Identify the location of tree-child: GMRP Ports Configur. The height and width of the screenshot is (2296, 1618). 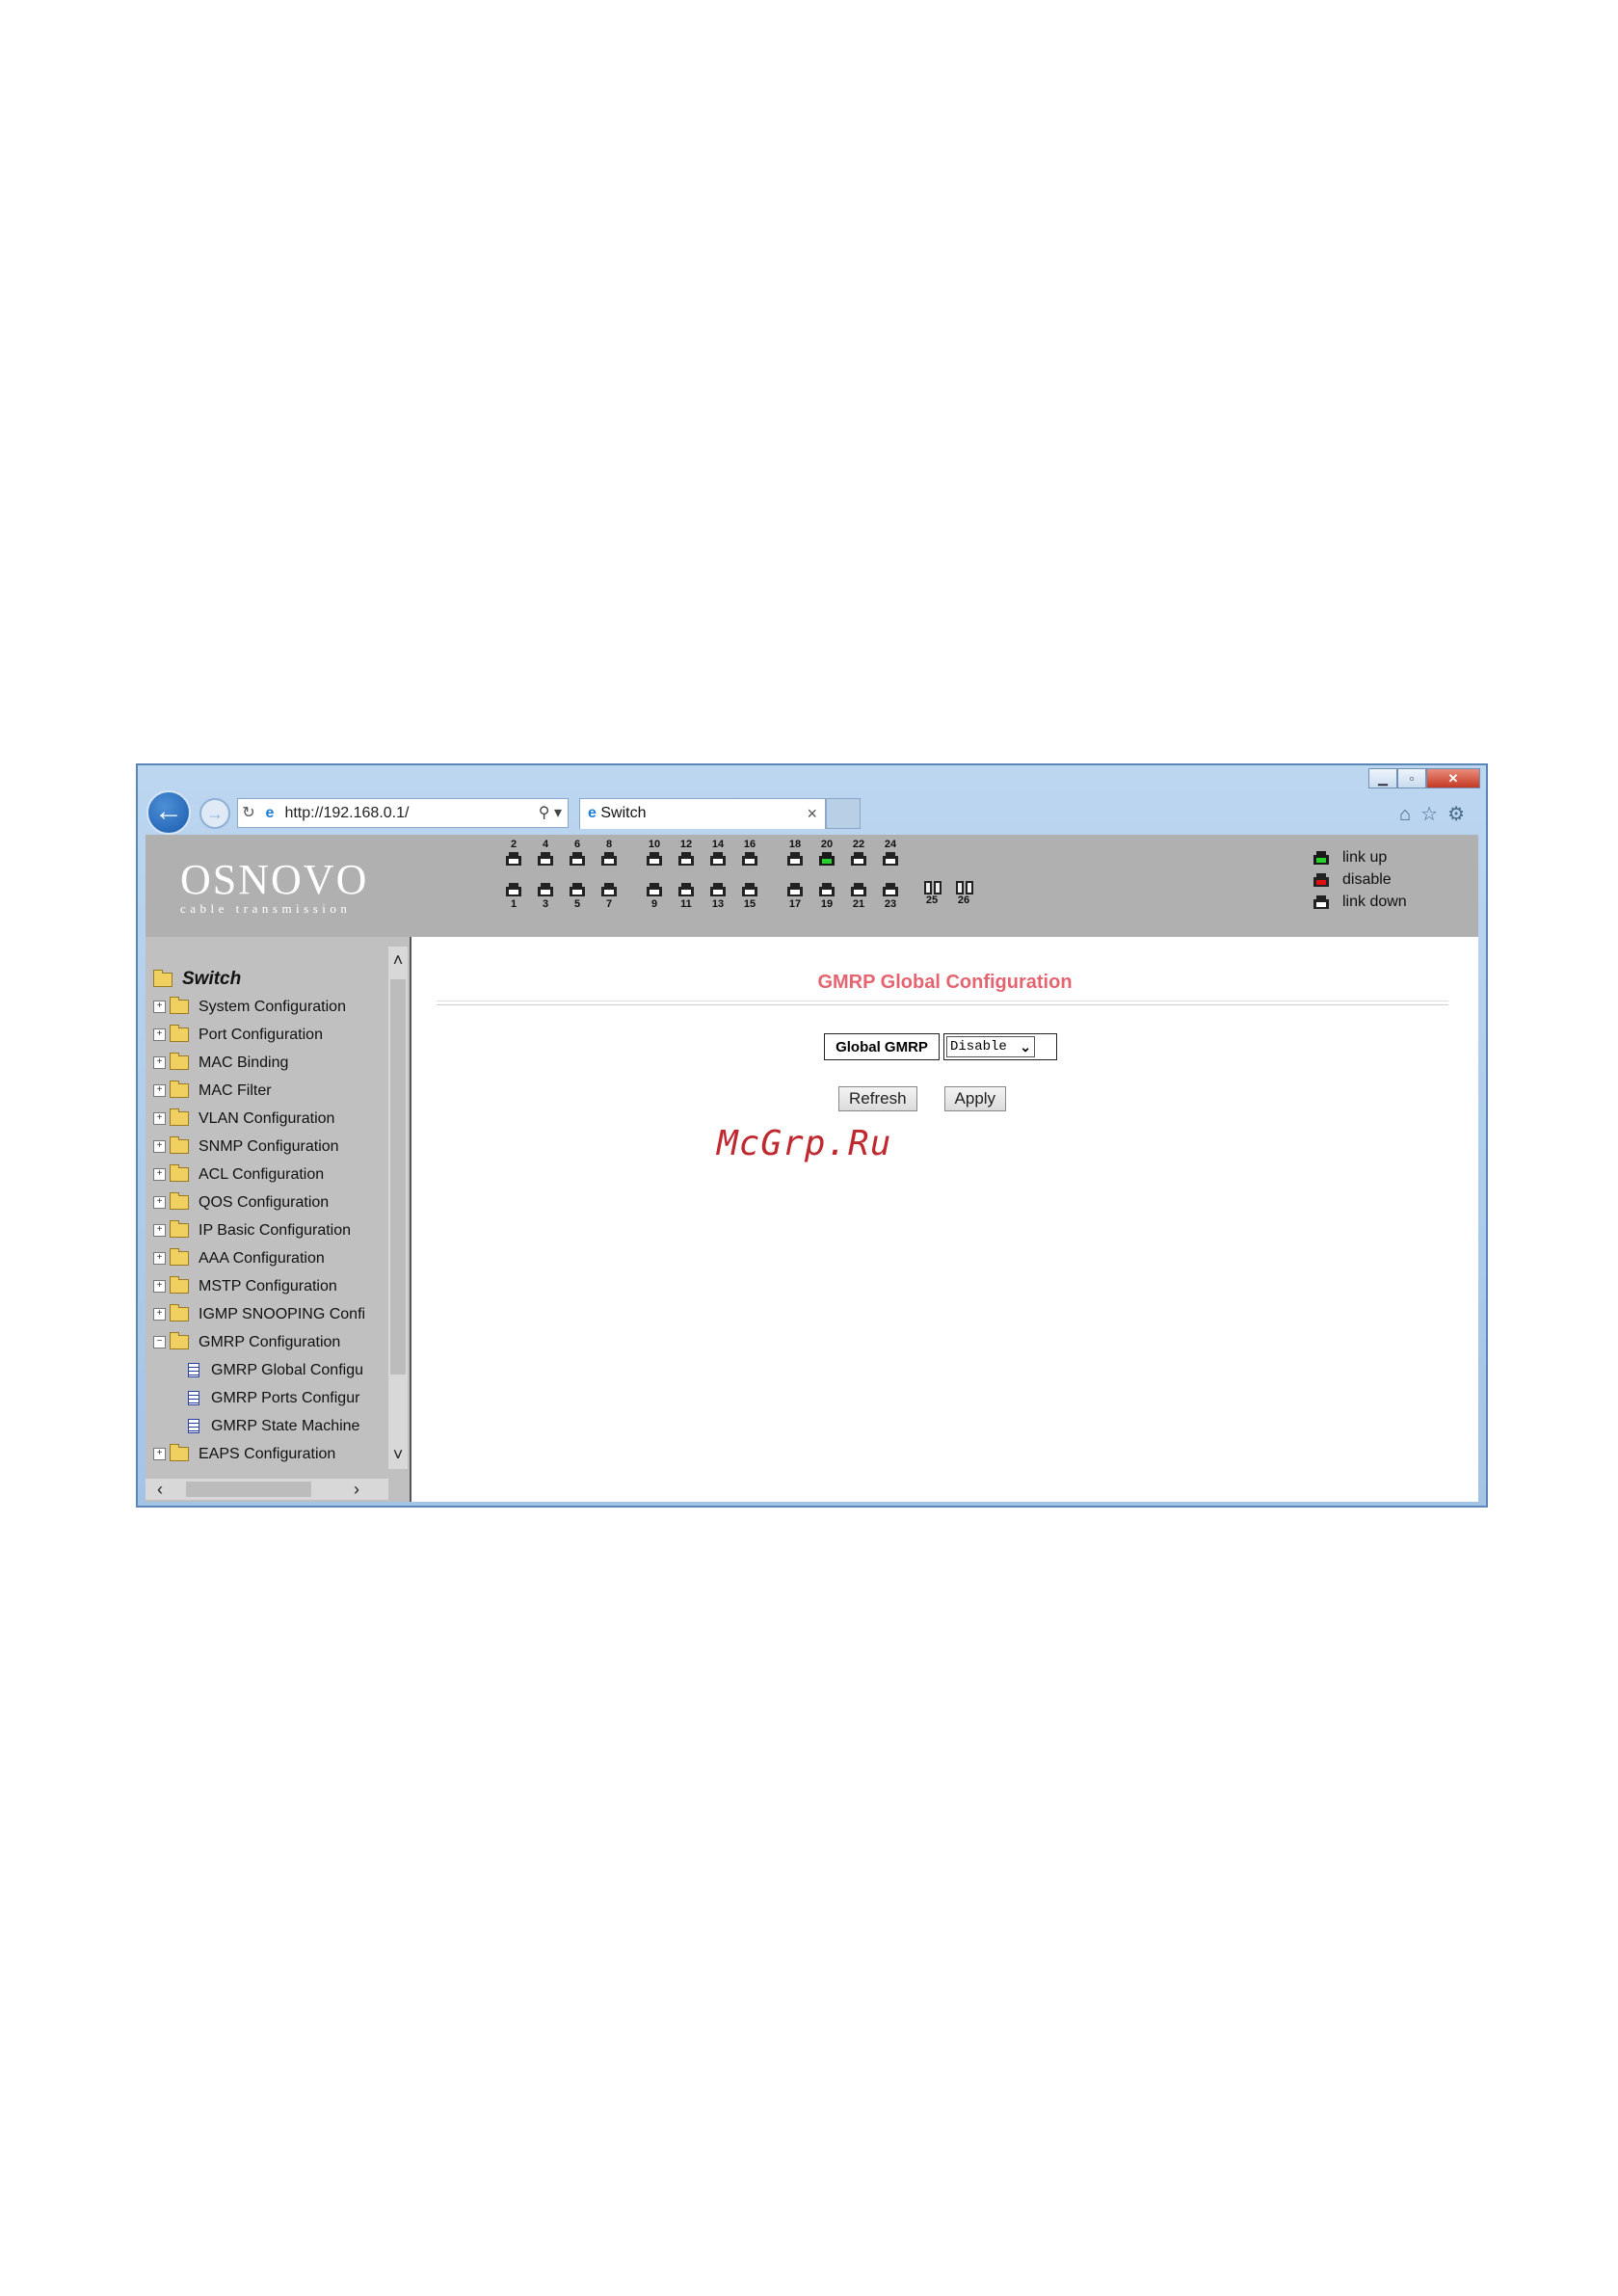
(271, 1398).